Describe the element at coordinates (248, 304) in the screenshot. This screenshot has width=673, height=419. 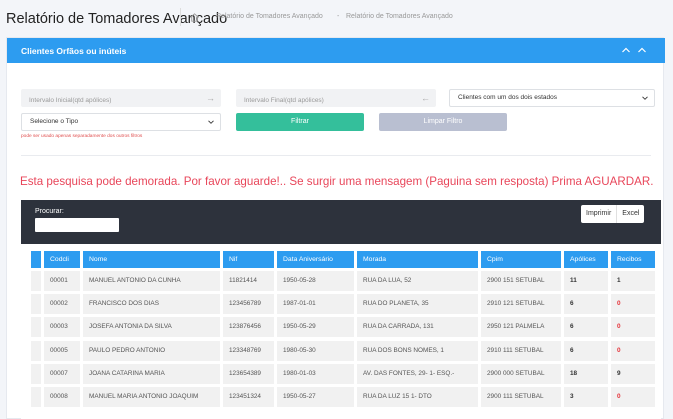
I see `nif-cell: 123456789` at that location.